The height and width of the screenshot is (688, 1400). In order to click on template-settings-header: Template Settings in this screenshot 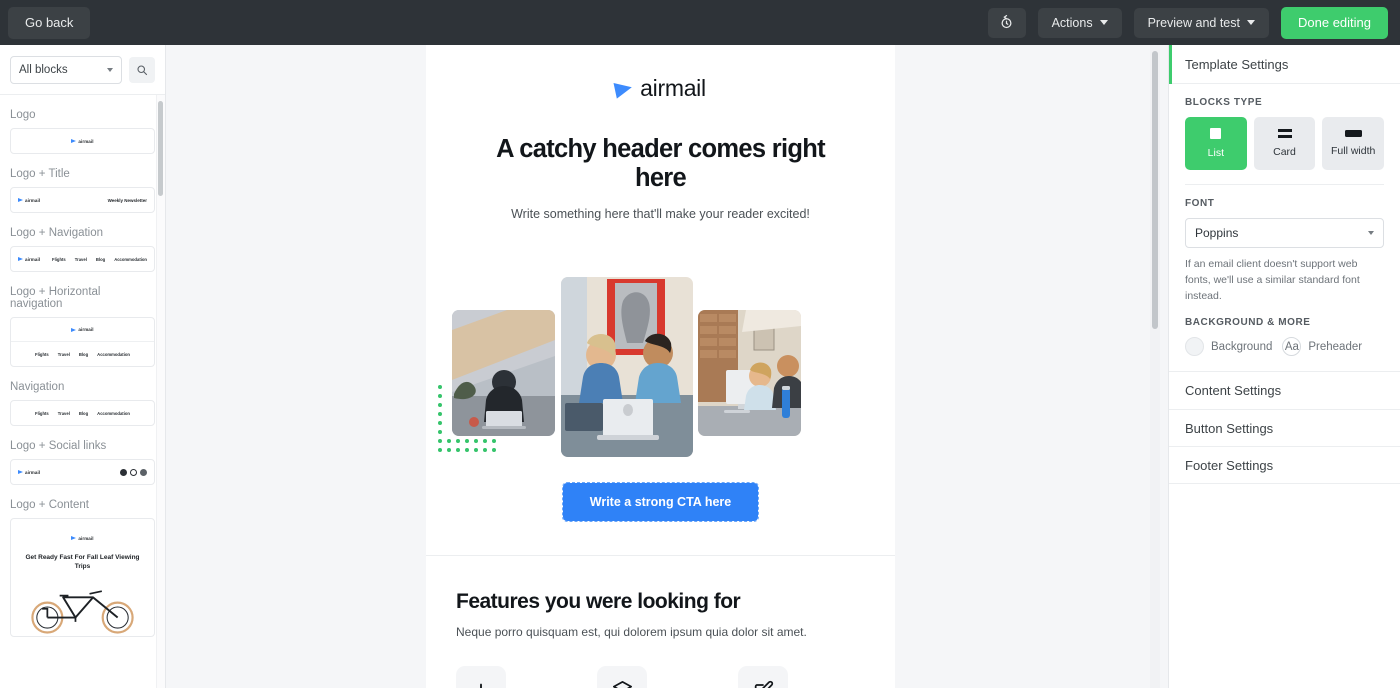, I will do `click(1284, 64)`.